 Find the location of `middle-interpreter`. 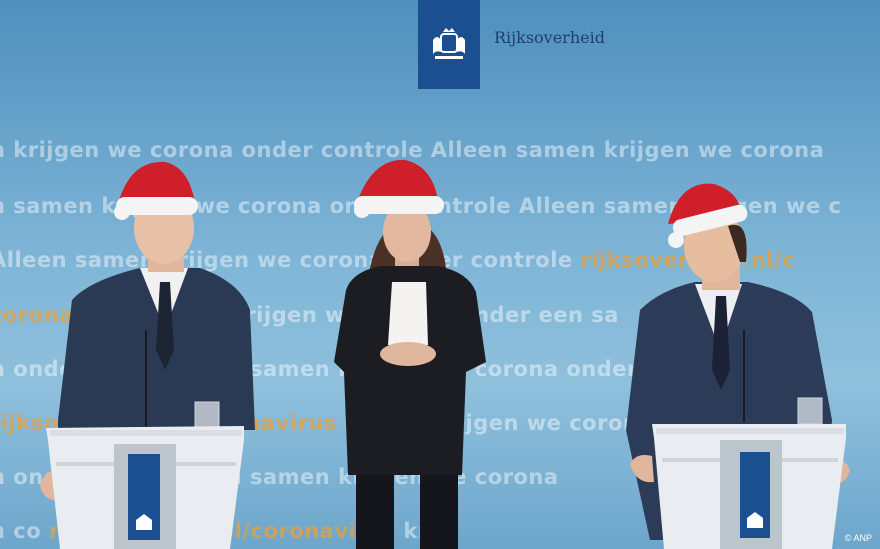

middle-interpreter is located at coordinates (410, 354).